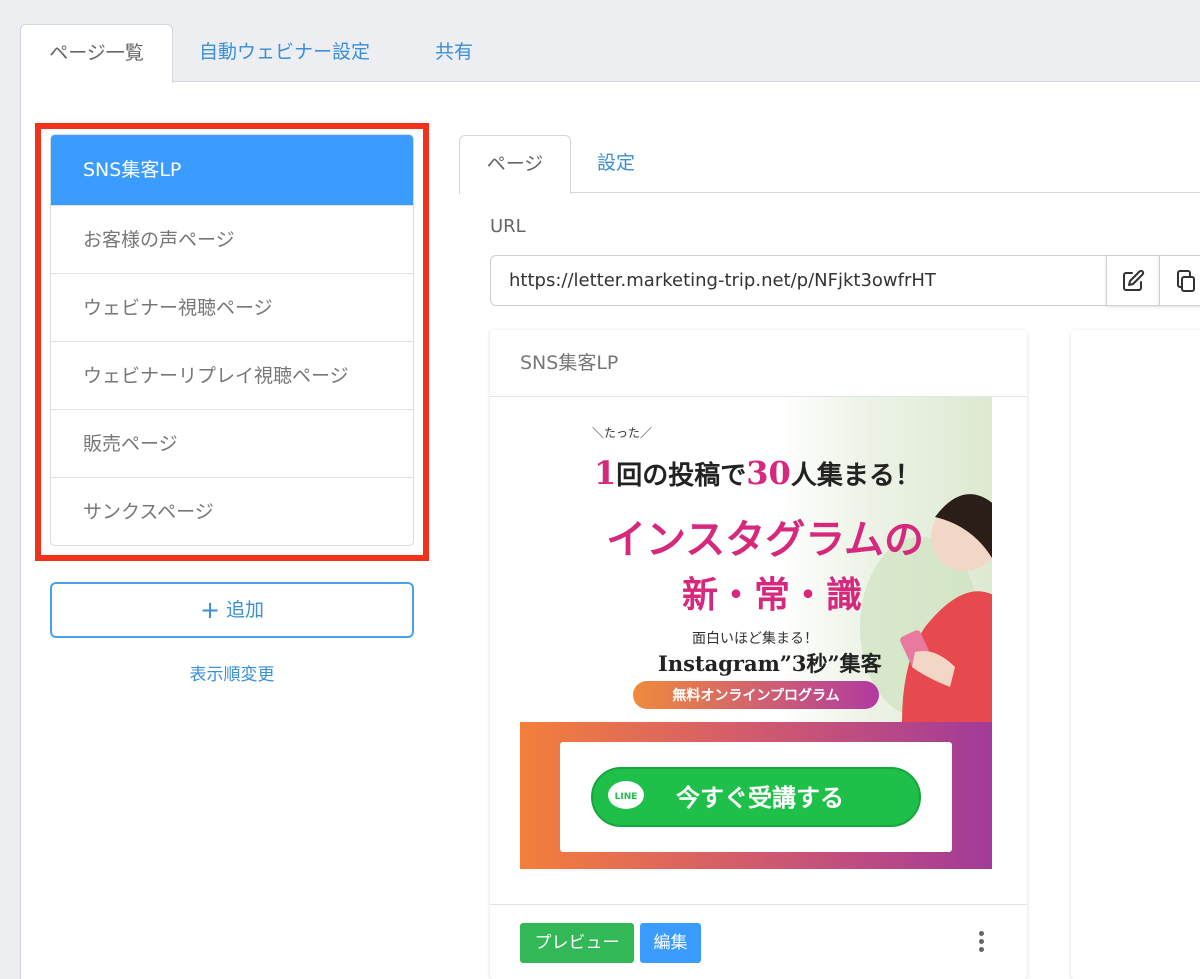 Image resolution: width=1200 pixels, height=979 pixels. I want to click on edit-button: 編集, so click(670, 943).